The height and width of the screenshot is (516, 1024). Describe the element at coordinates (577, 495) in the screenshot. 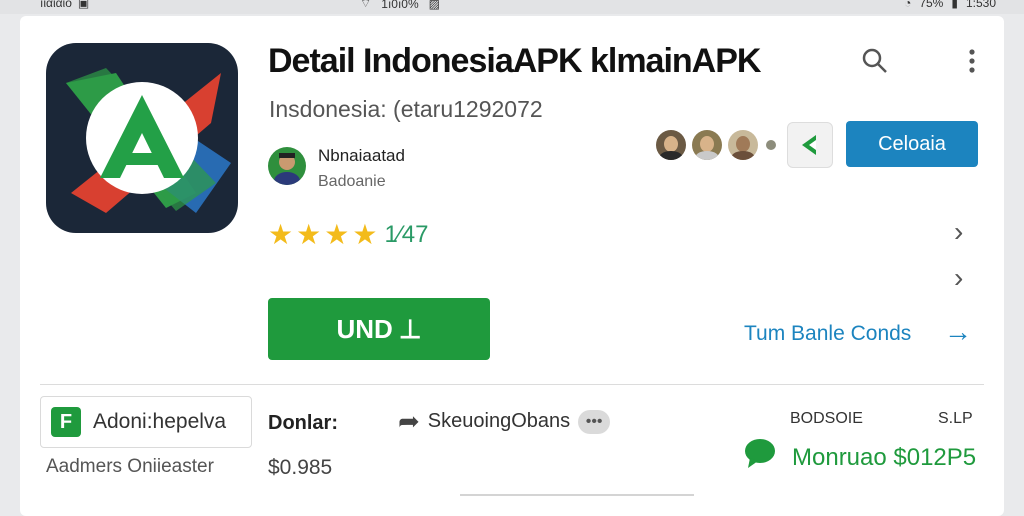

I see `scroll-indicator` at that location.